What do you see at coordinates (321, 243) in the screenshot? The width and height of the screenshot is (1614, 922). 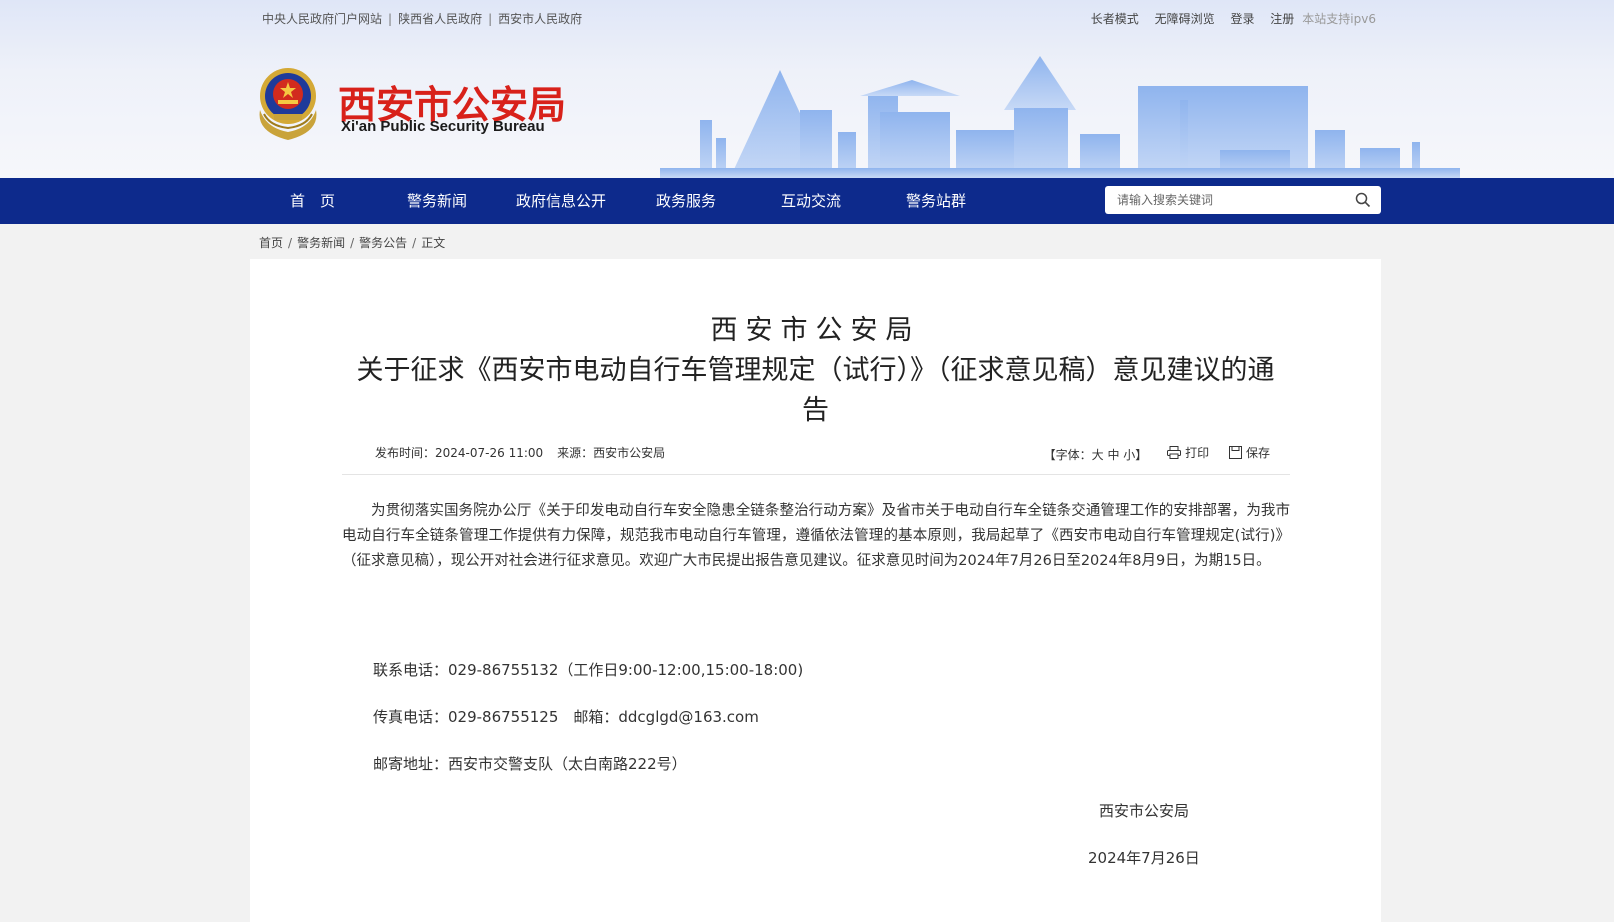 I see `breadcrumb-police-news: 警务新闻` at bounding box center [321, 243].